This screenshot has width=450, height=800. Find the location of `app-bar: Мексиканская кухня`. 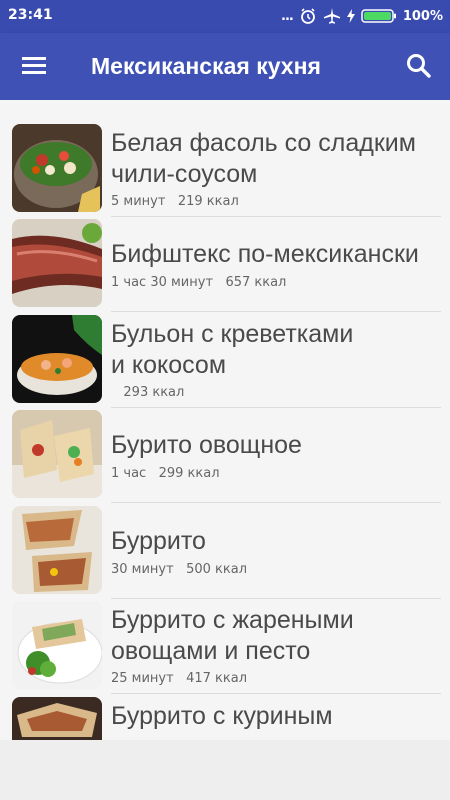

app-bar: Мексиканская кухня is located at coordinates (225, 66).